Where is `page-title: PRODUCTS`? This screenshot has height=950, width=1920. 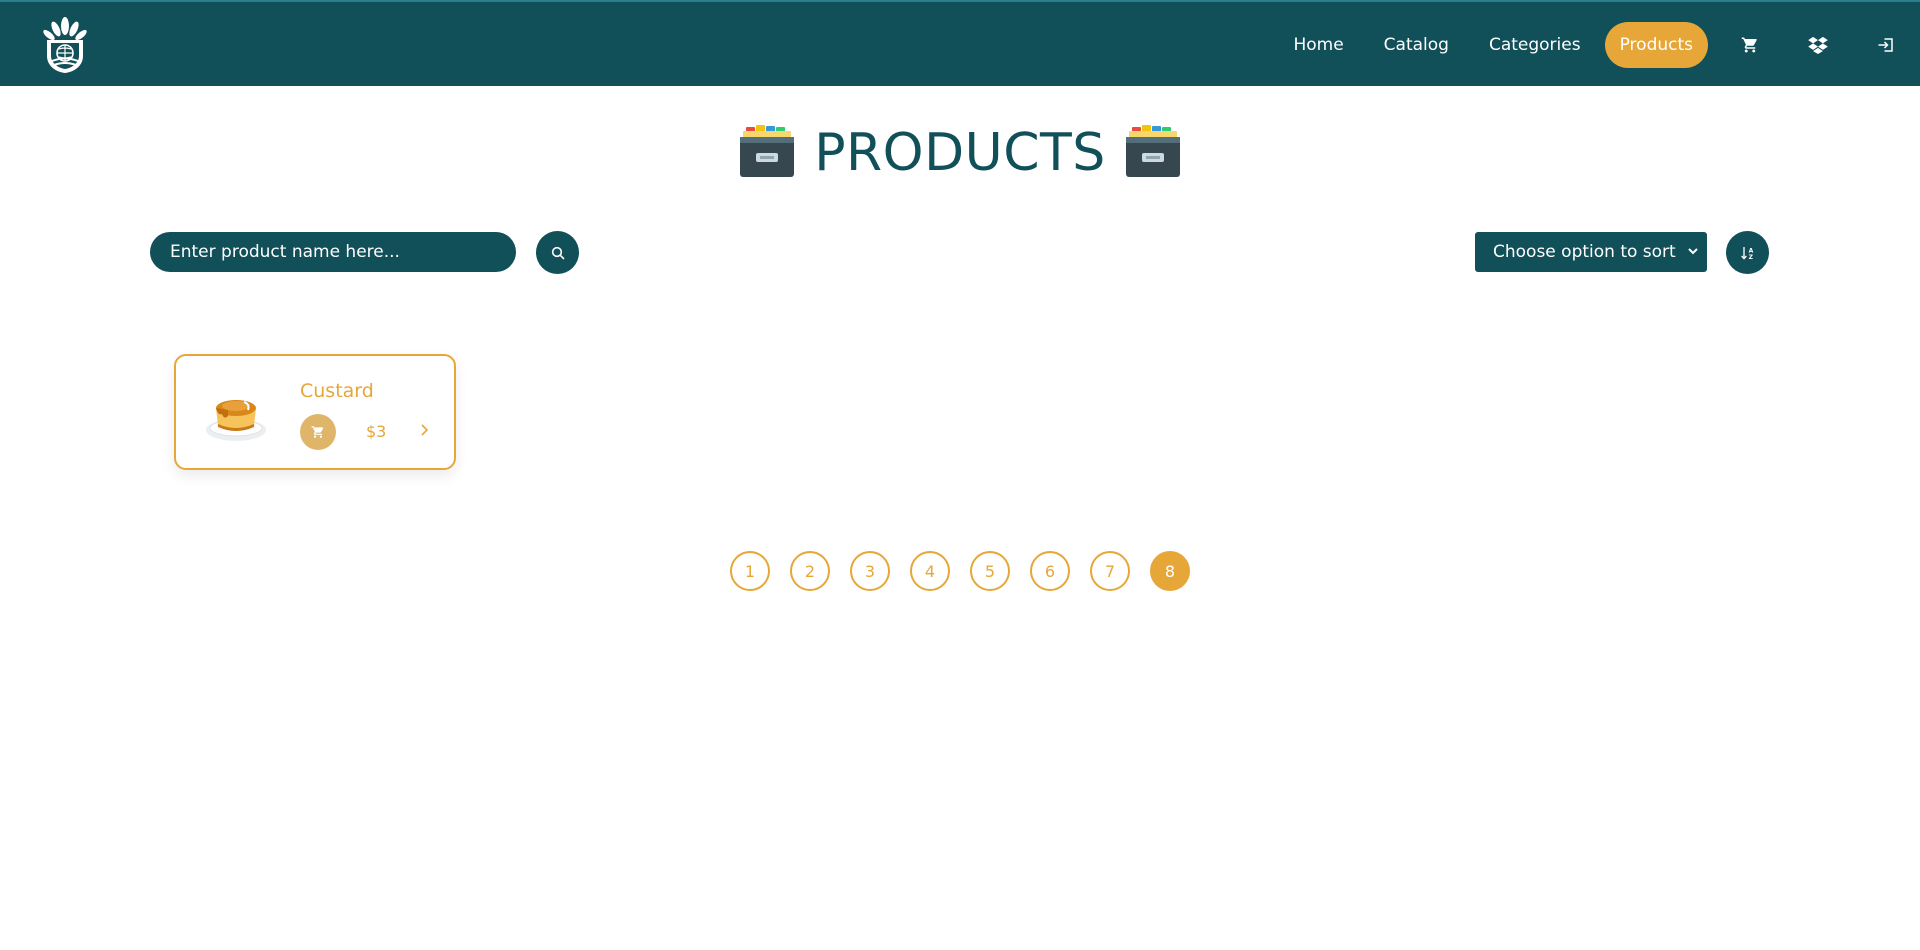
page-title: PRODUCTS is located at coordinates (960, 153).